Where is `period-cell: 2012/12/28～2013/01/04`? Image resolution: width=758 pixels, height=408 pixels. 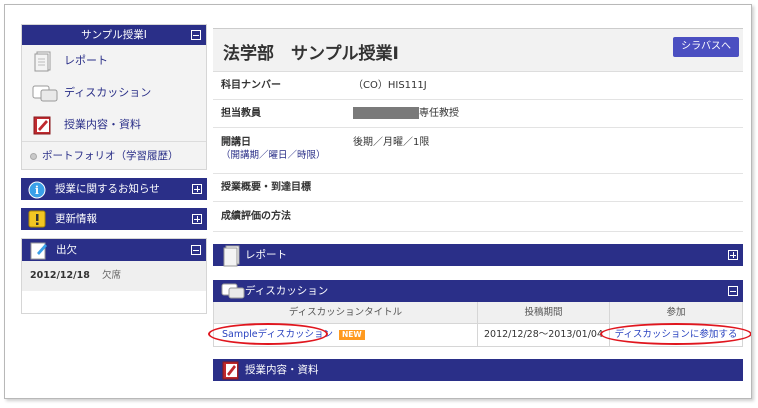
period-cell: 2012/12/28～2013/01/04 is located at coordinates (544, 335).